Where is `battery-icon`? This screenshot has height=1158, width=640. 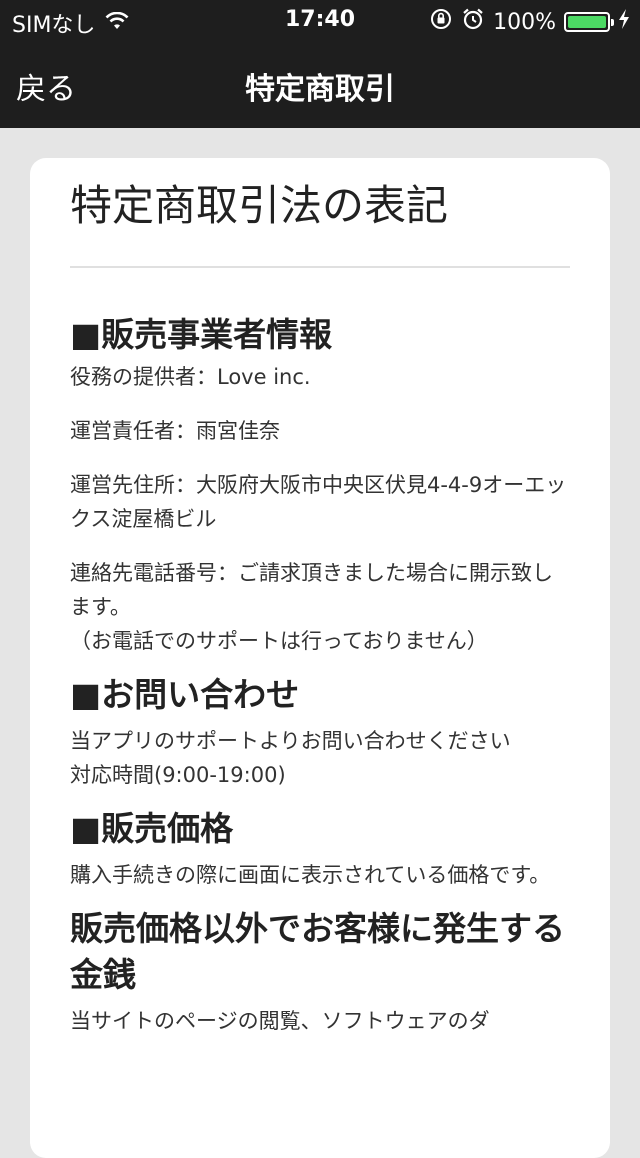
battery-icon is located at coordinates (589, 22).